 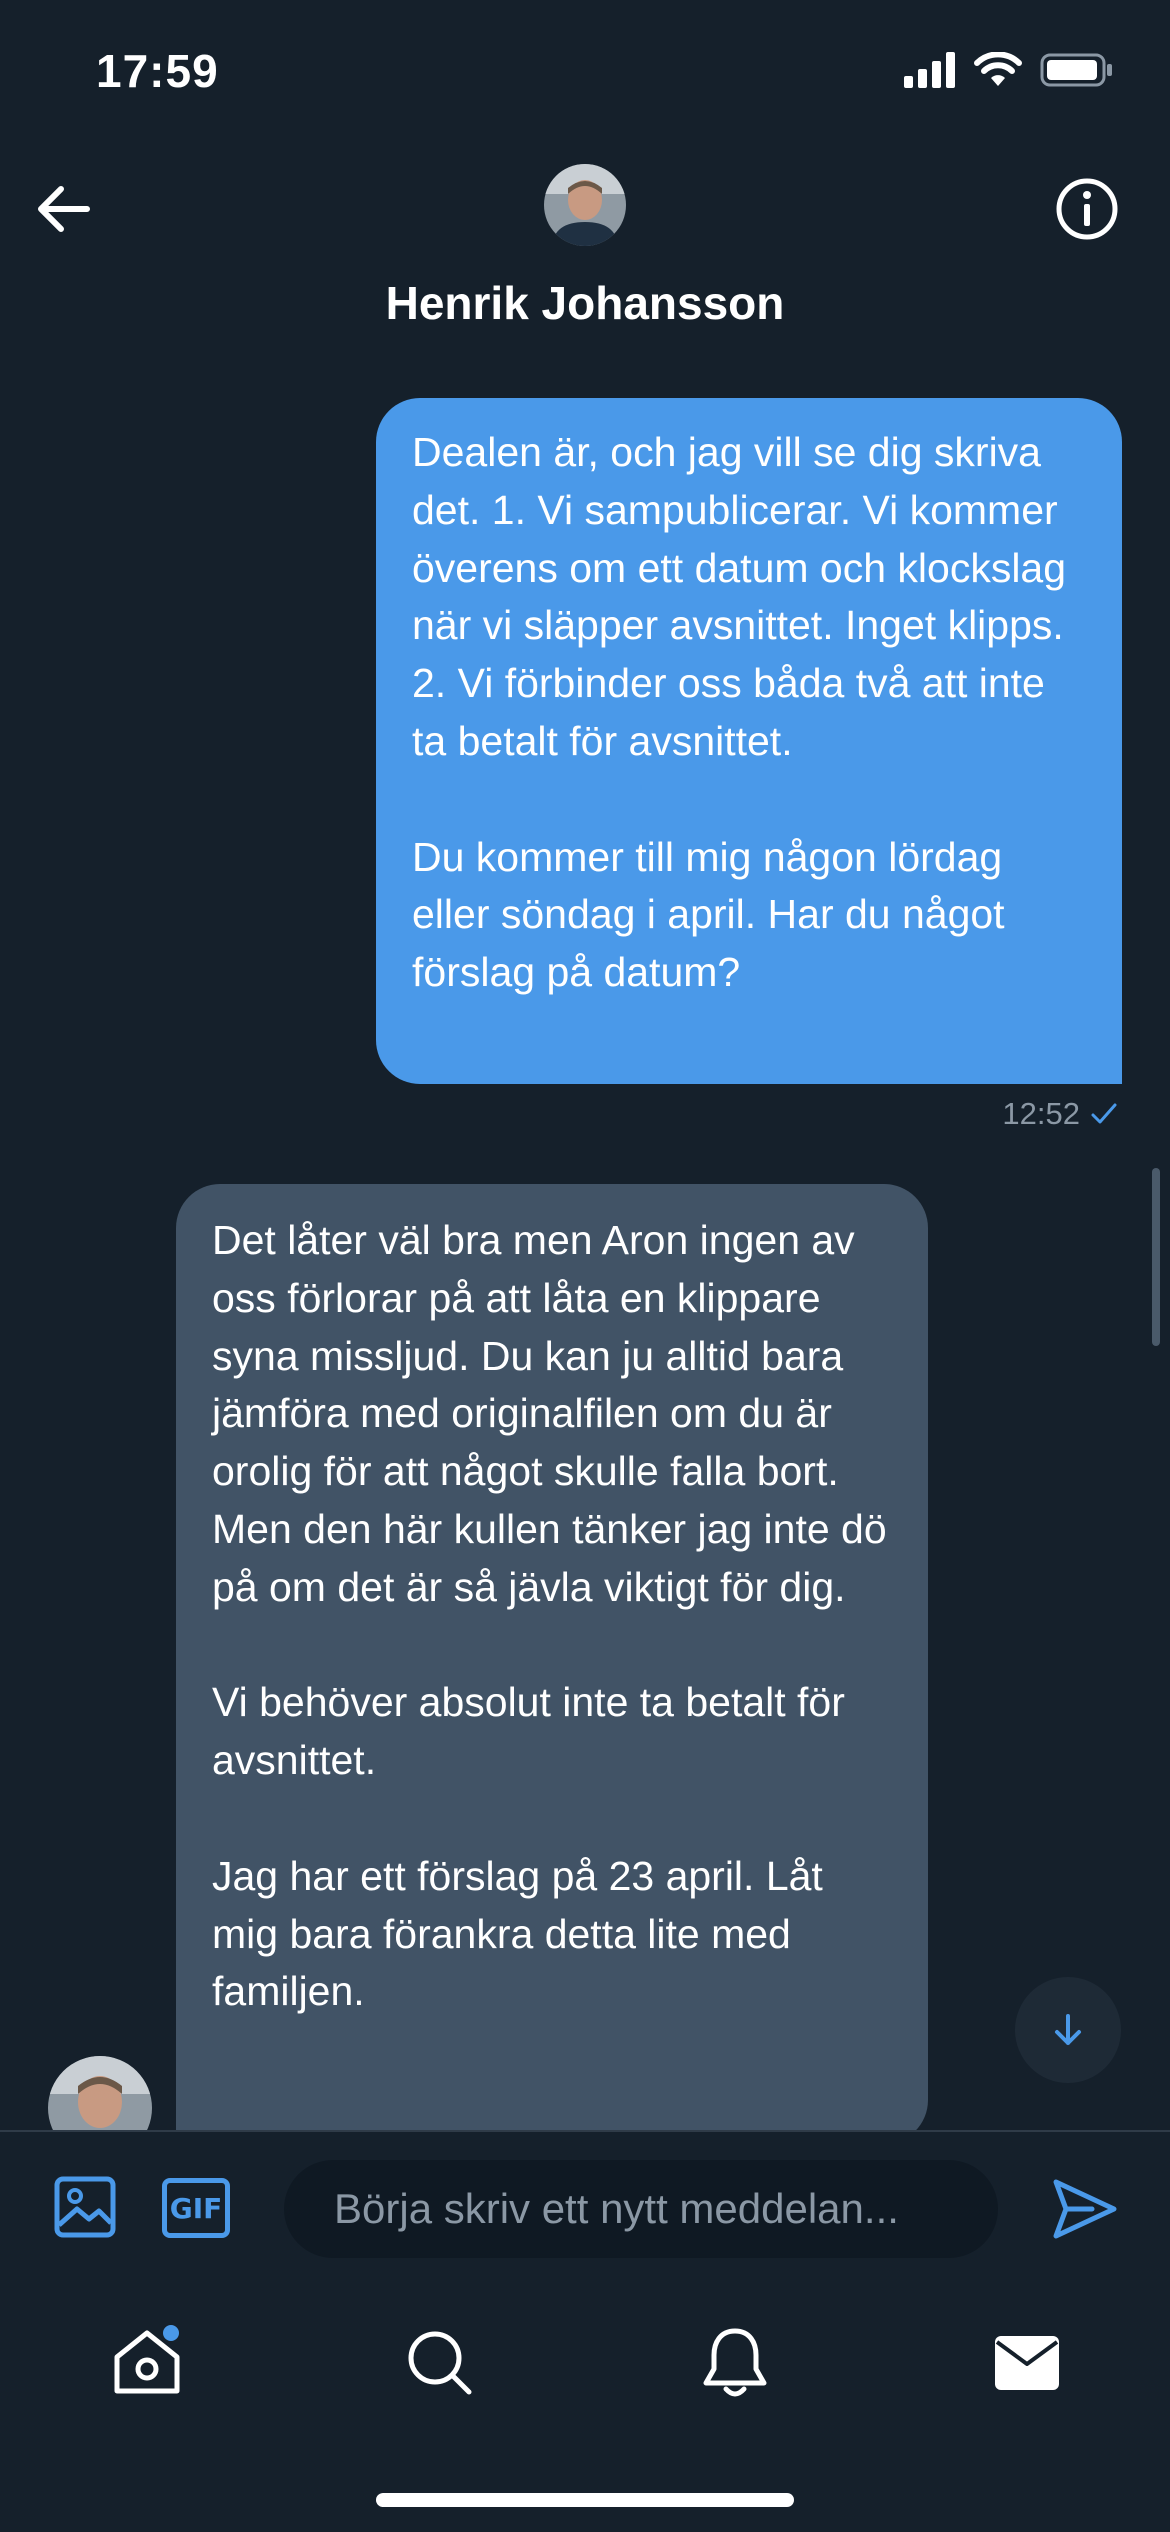 I want to click on sent-message-time: 12:52, so click(x=1041, y=1113).